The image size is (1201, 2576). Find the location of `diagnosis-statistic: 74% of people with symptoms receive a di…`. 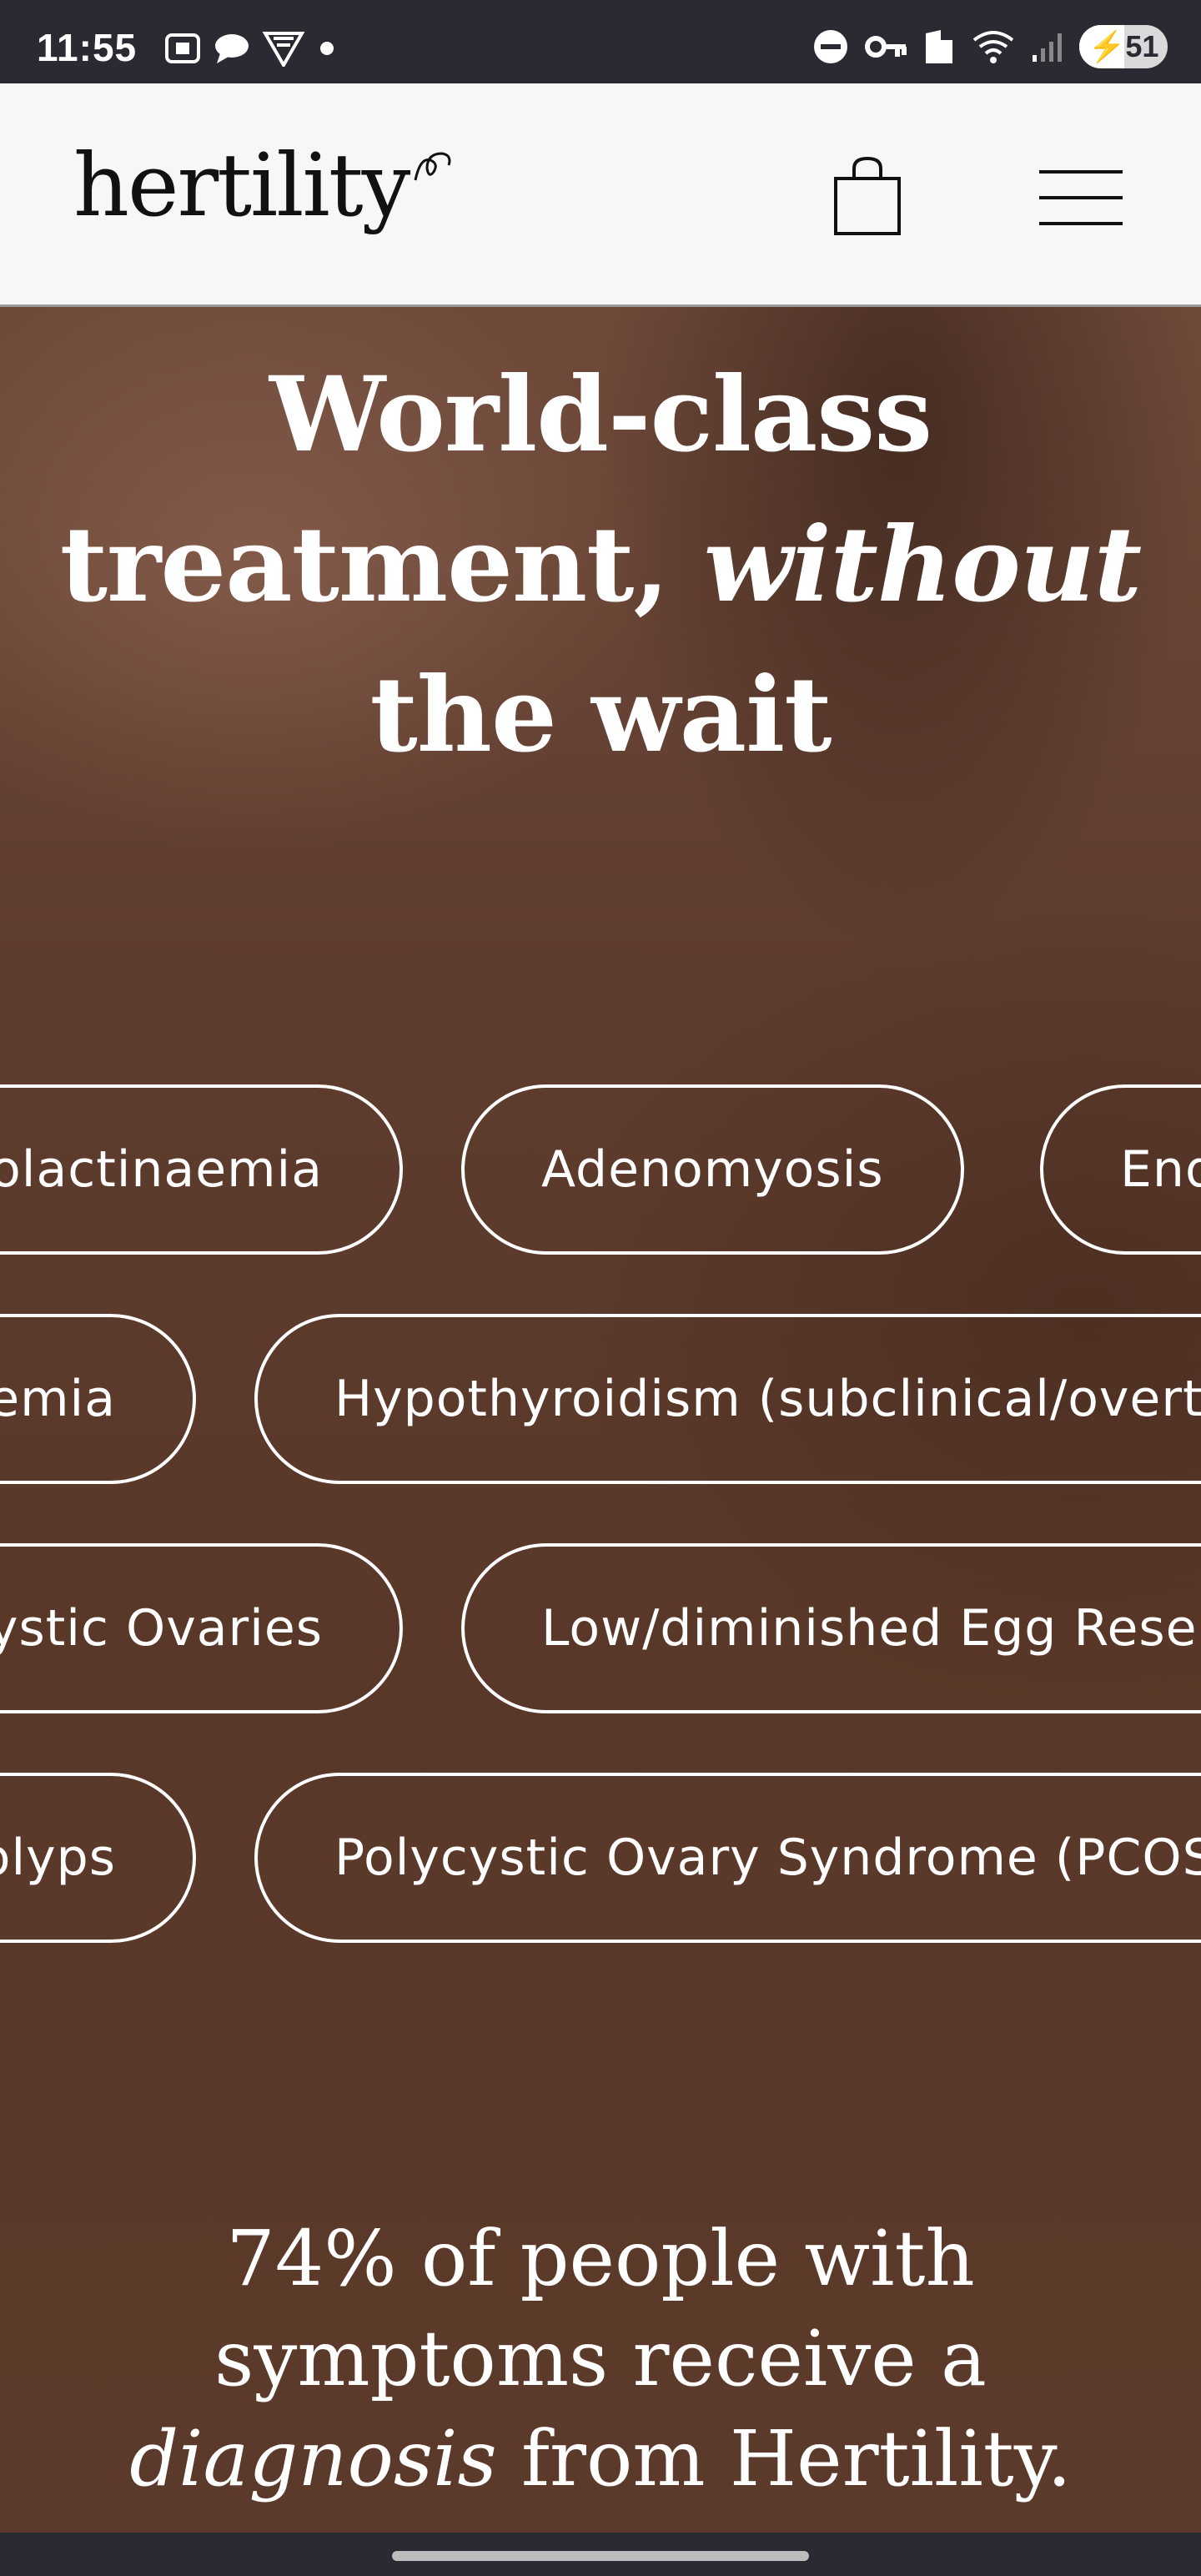

diagnosis-statistic: 74% of people with symptoms receive a di… is located at coordinates (601, 2359).